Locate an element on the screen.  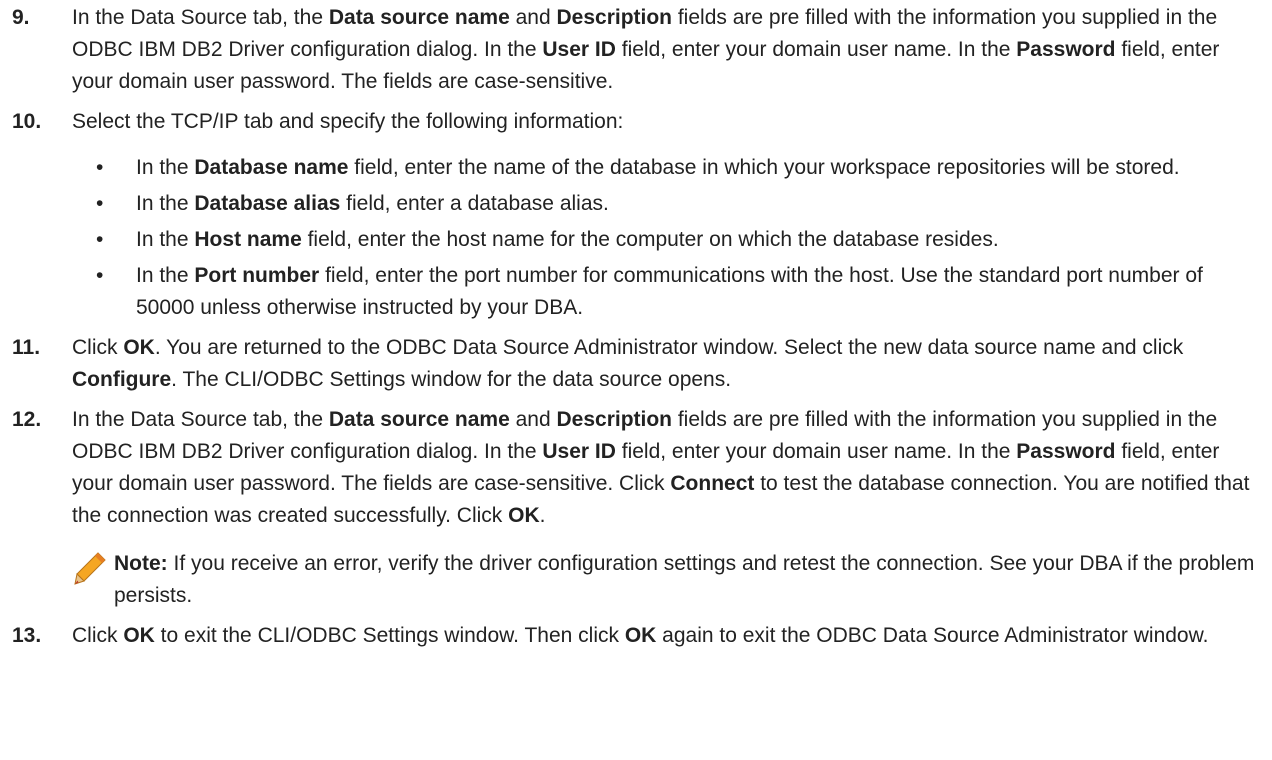
step-number: 11. is located at coordinates (26, 347).